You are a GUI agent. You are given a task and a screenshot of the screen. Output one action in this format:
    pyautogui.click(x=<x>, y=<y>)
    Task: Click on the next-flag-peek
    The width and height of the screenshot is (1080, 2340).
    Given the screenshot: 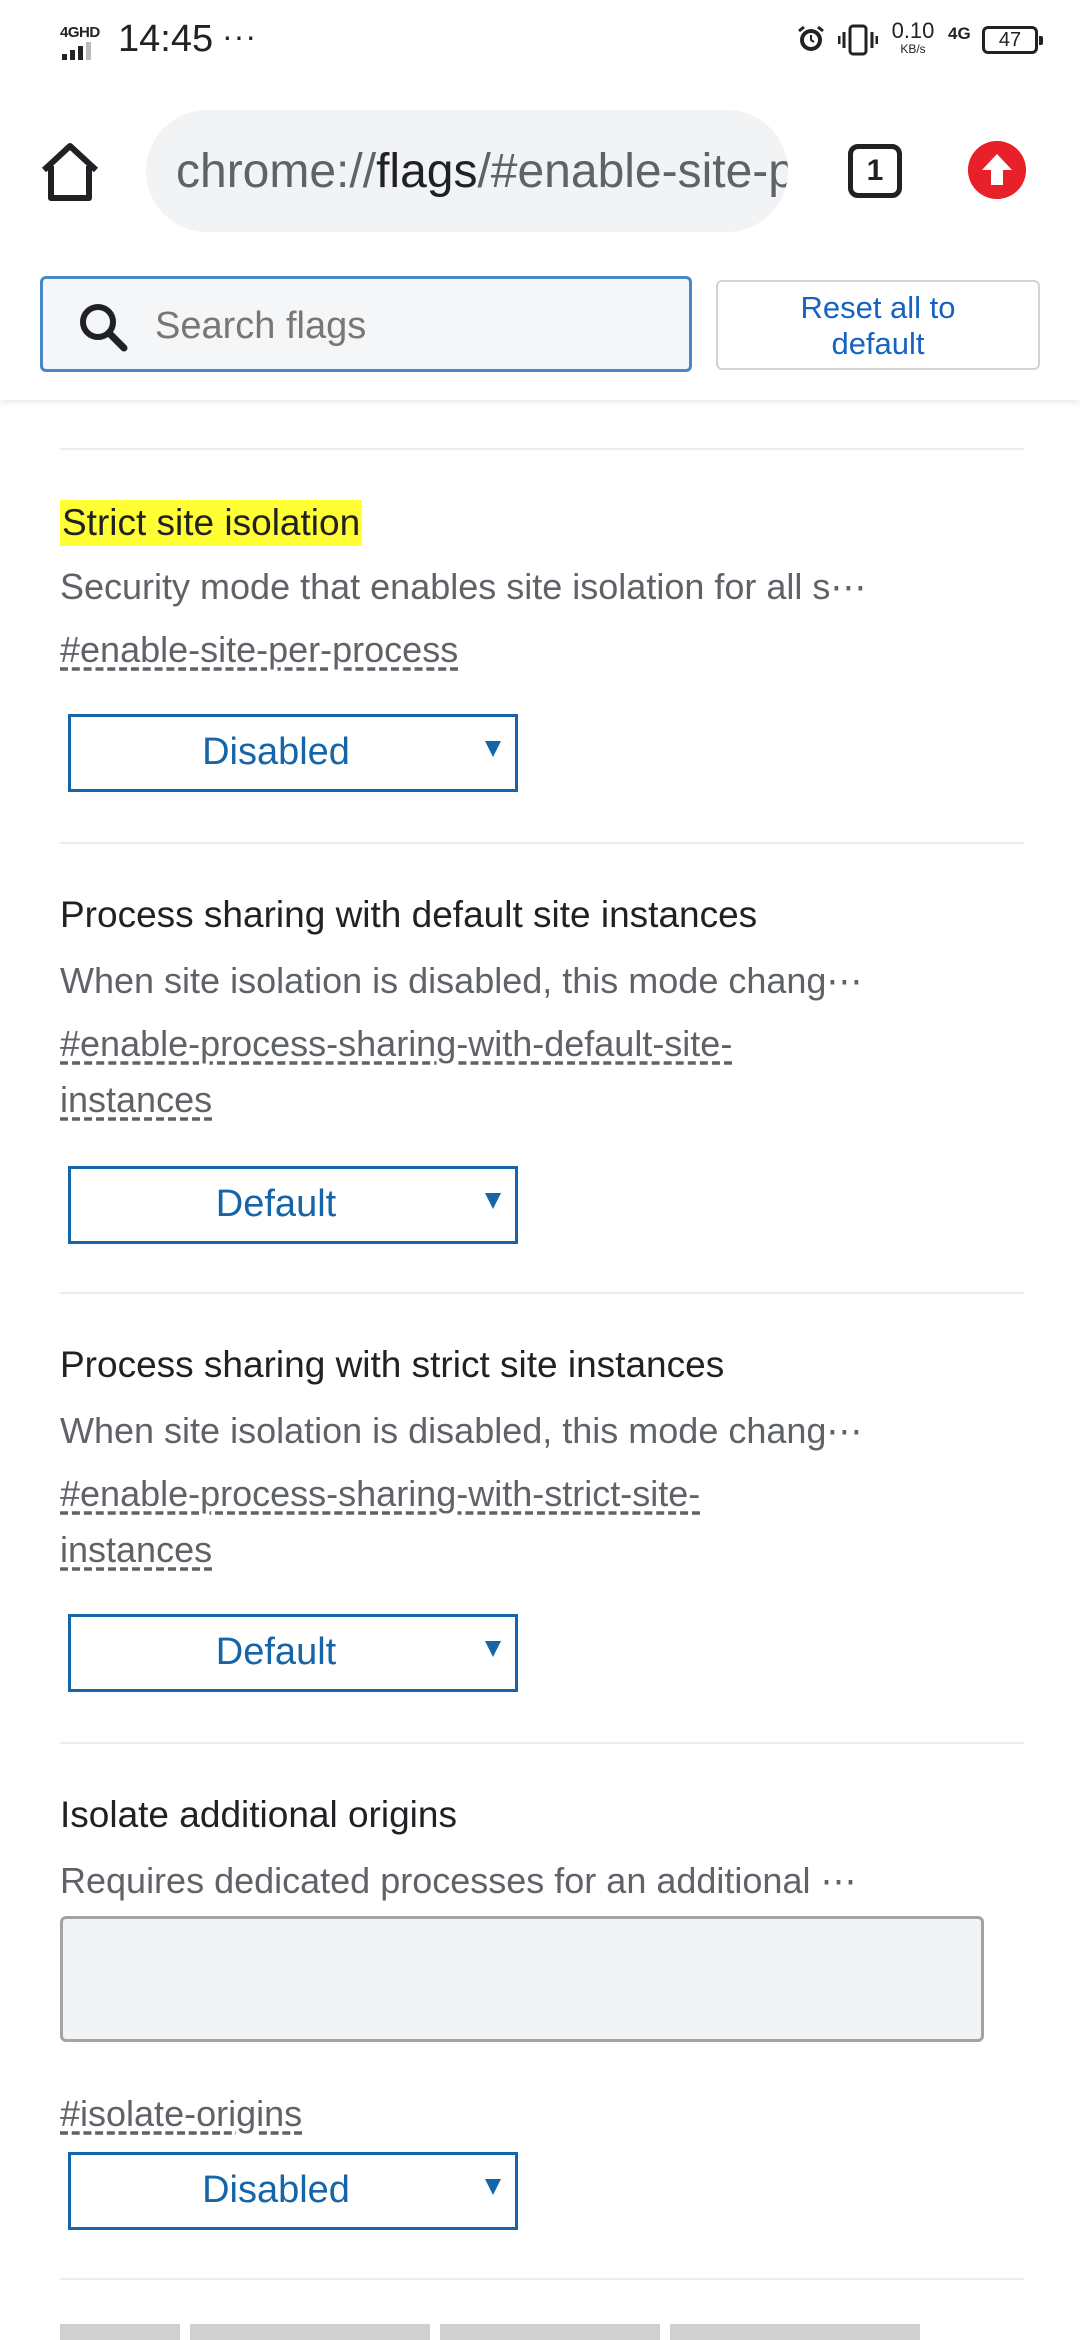 What is the action you would take?
    pyautogui.click(x=510, y=2332)
    